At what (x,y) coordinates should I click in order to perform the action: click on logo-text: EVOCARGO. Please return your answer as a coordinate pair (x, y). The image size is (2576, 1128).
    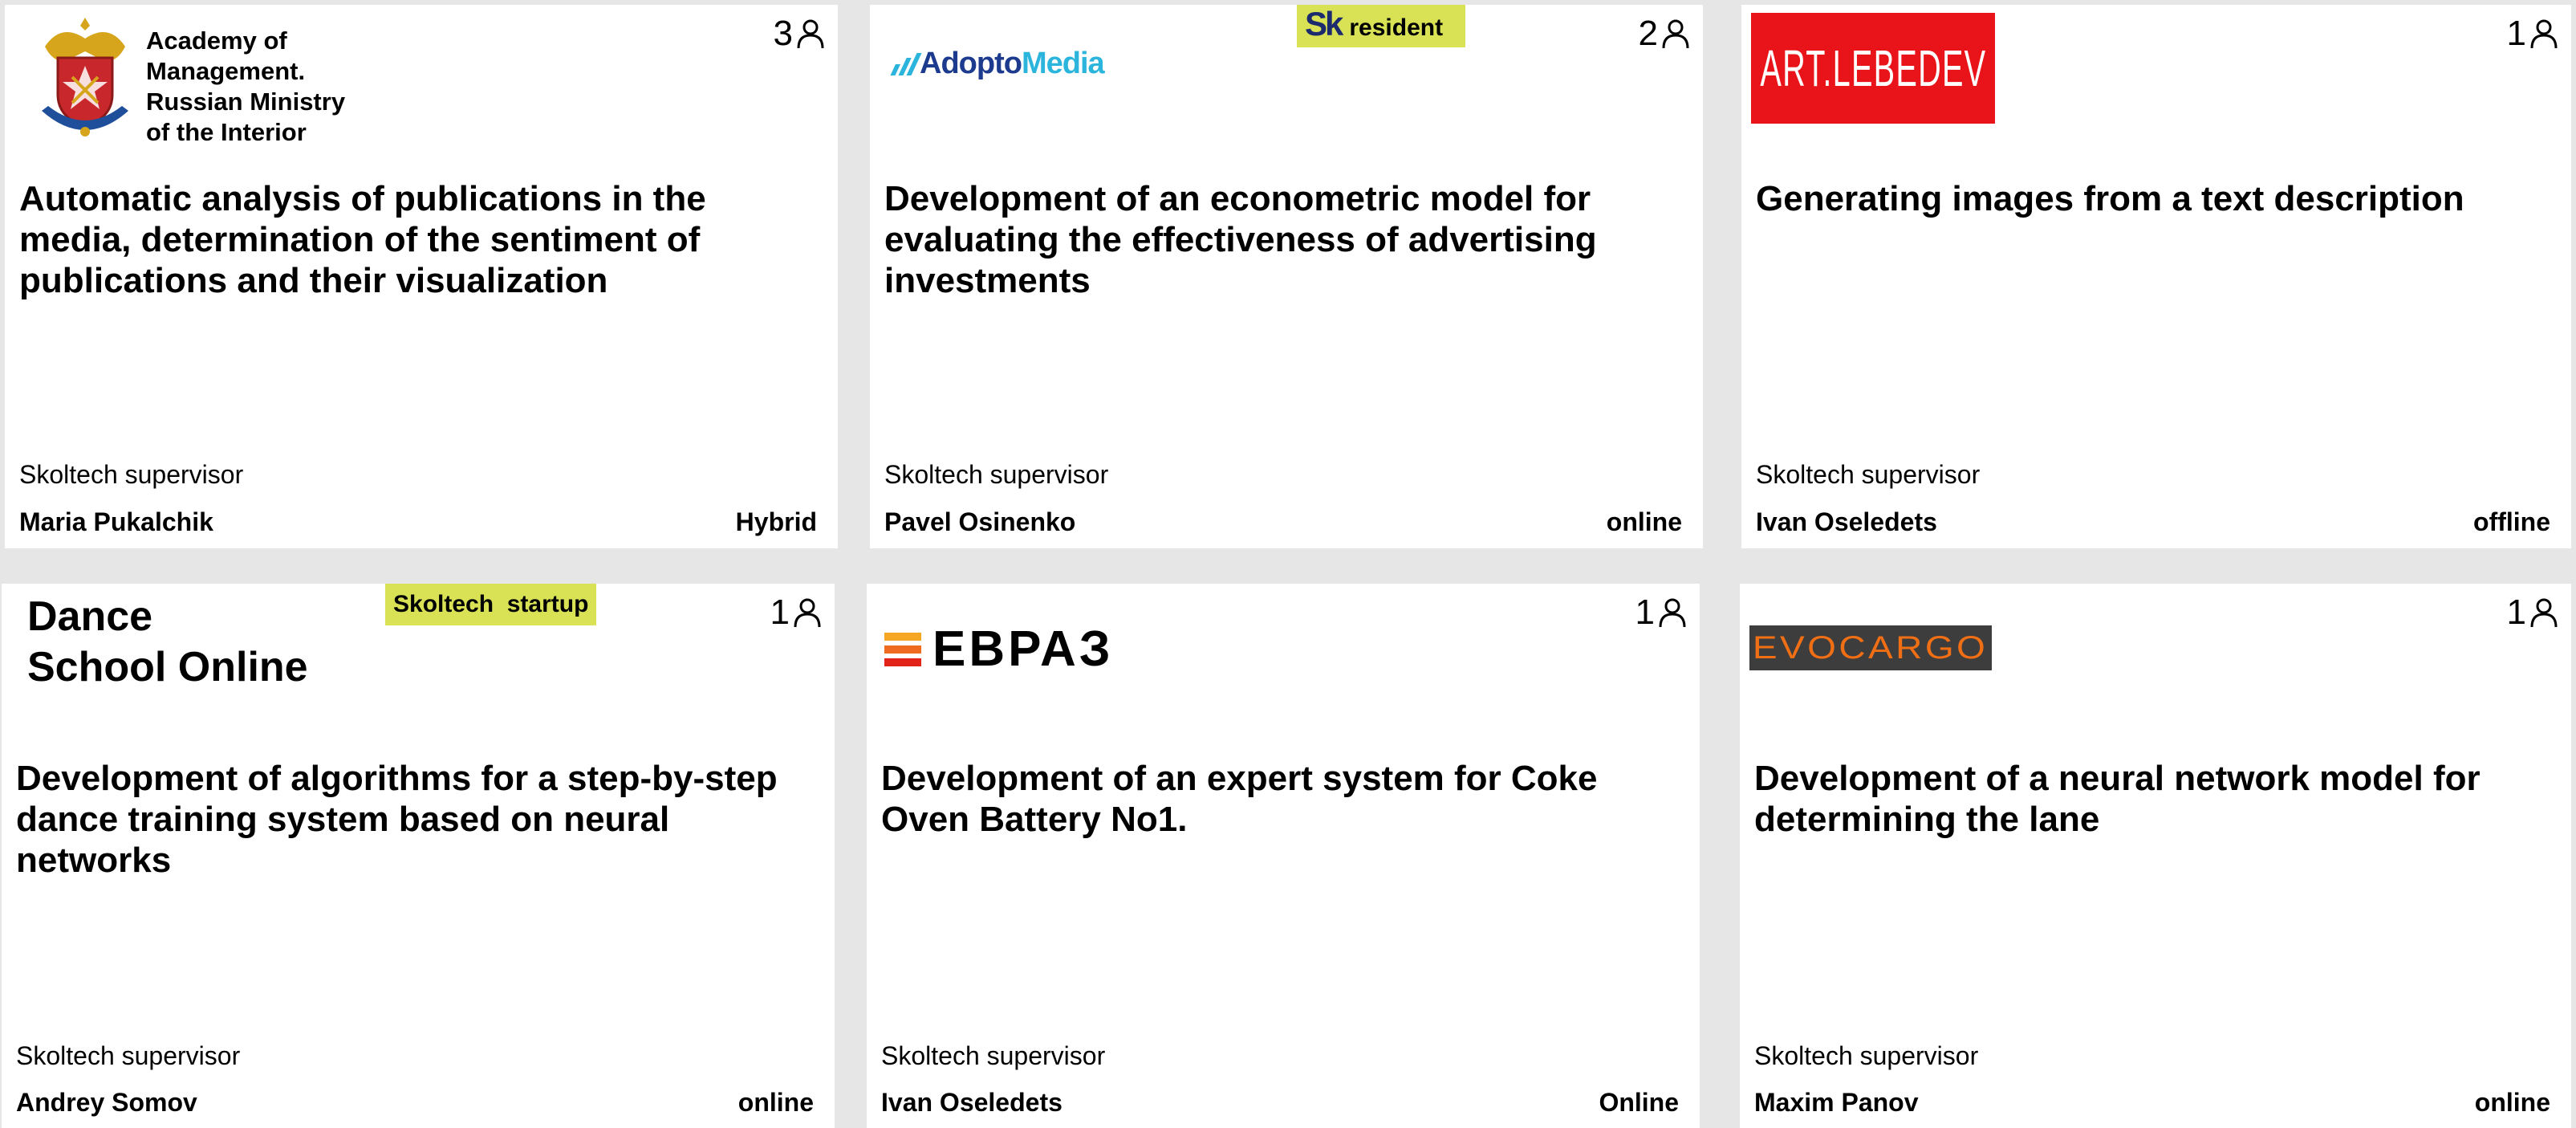
    Looking at the image, I should click on (1871, 647).